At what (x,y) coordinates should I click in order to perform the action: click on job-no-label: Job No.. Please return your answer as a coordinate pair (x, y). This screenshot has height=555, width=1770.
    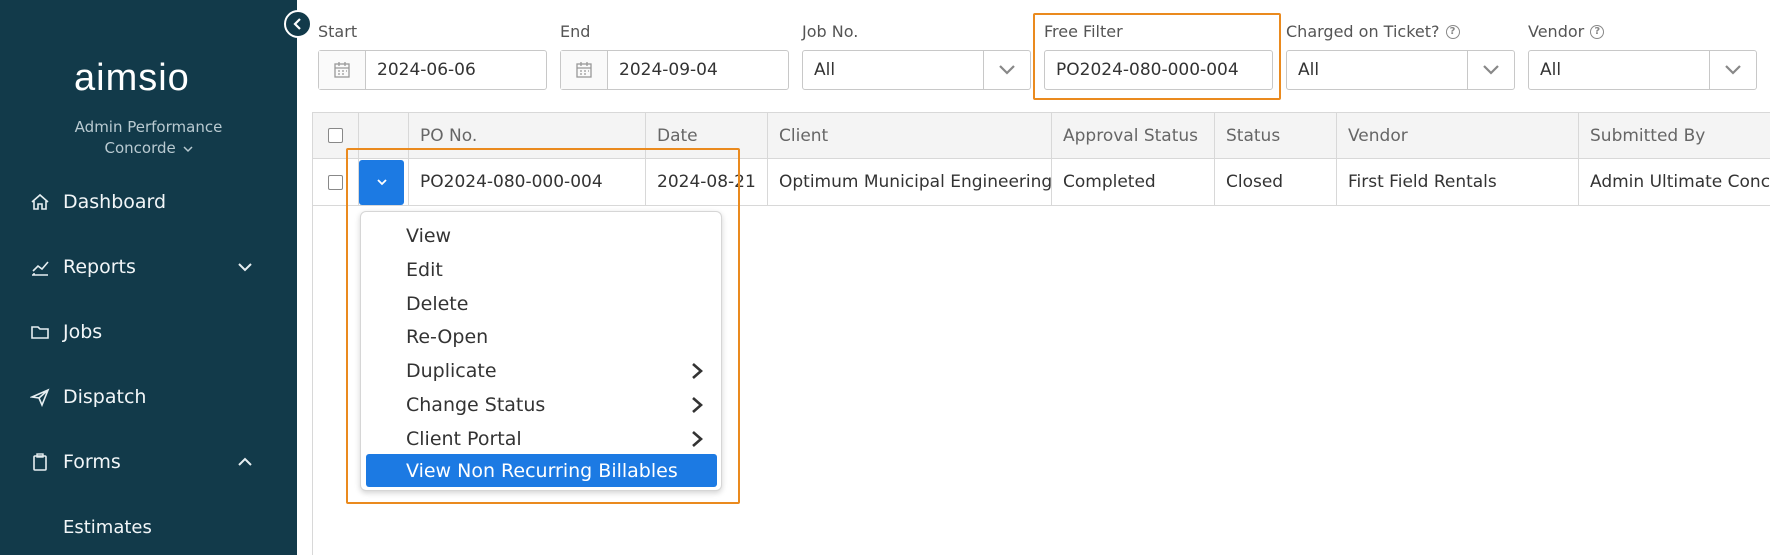
    Looking at the image, I should click on (830, 31).